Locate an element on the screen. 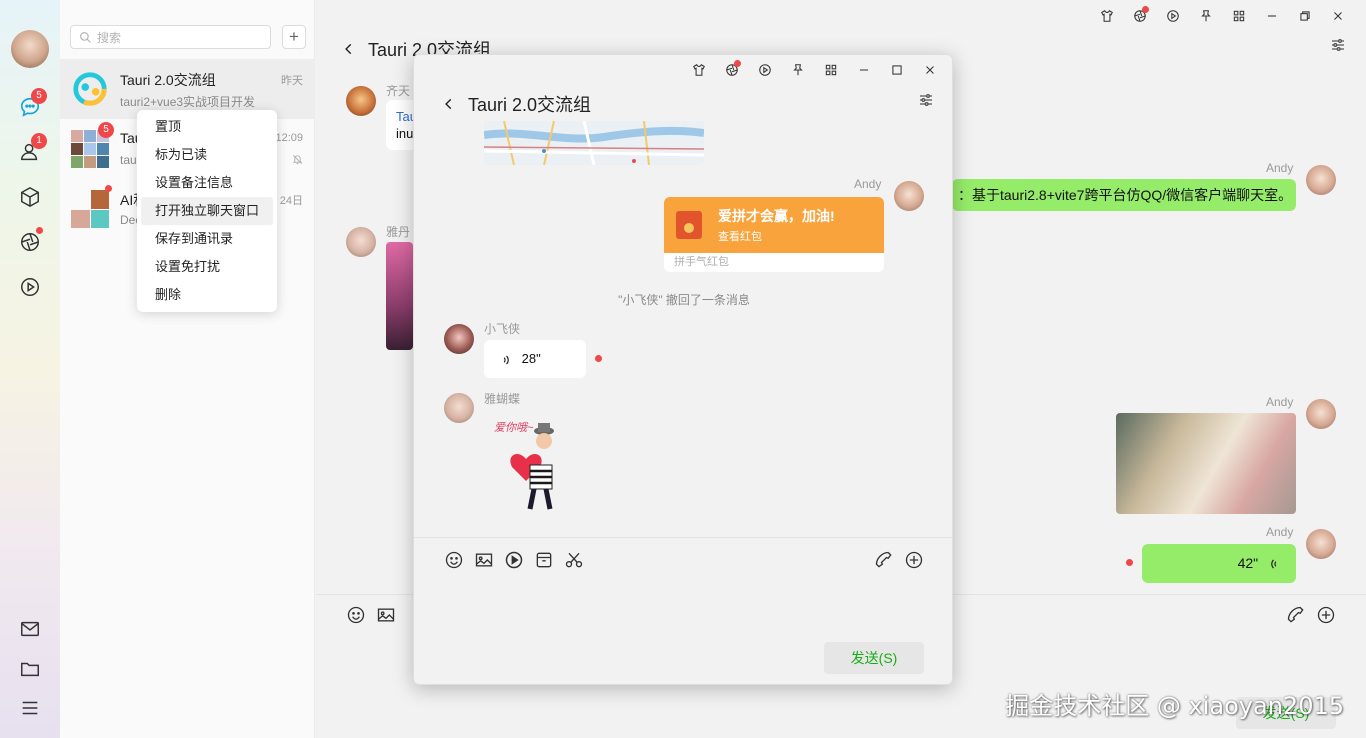  location-map-message is located at coordinates (594, 143).